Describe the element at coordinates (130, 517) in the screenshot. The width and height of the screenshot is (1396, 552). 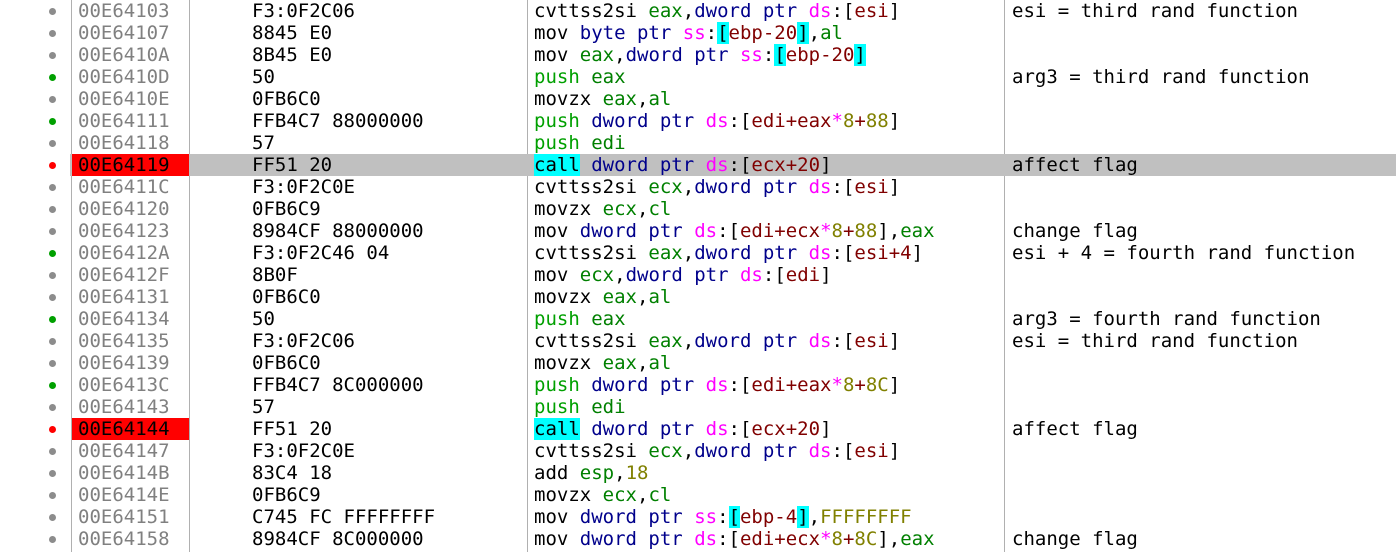
I see `address-cell: 00E64151` at that location.